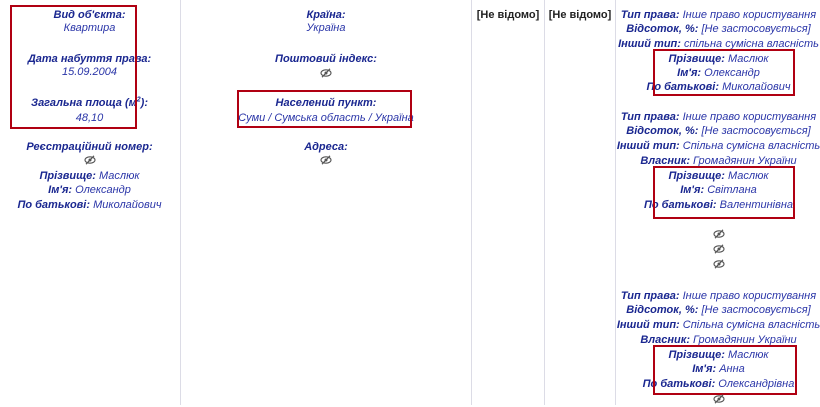 This screenshot has width=820, height=407. What do you see at coordinates (326, 59) in the screenshot?
I see `postal-label-line: Поштовий індекс:` at bounding box center [326, 59].